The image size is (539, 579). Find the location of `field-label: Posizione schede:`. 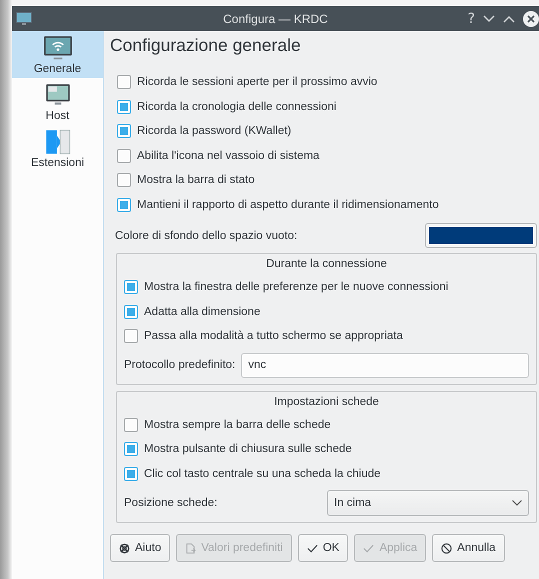

field-label: Posizione schede: is located at coordinates (171, 503).